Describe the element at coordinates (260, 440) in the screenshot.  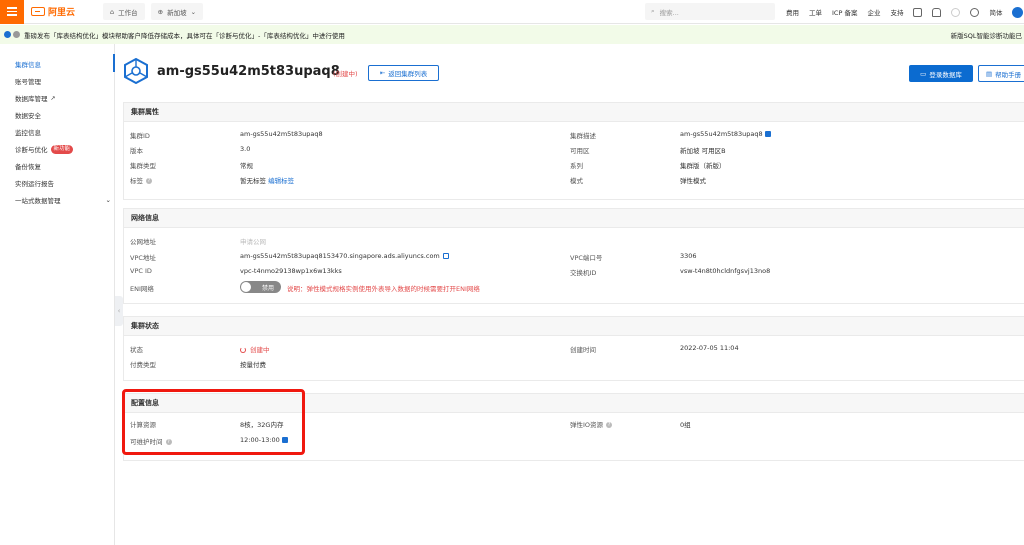
I see `maintenance-window-text: 12:00-13:00` at that location.